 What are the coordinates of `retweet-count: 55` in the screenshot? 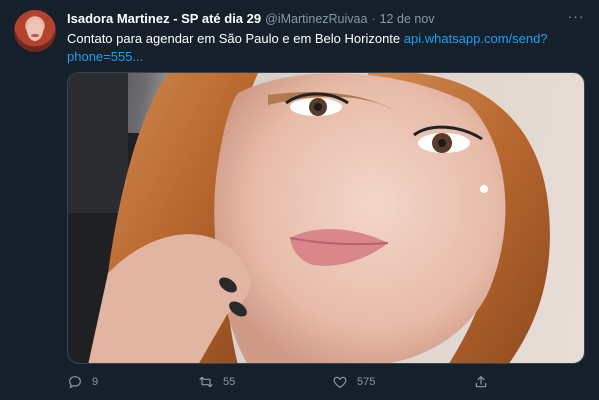 It's located at (229, 382).